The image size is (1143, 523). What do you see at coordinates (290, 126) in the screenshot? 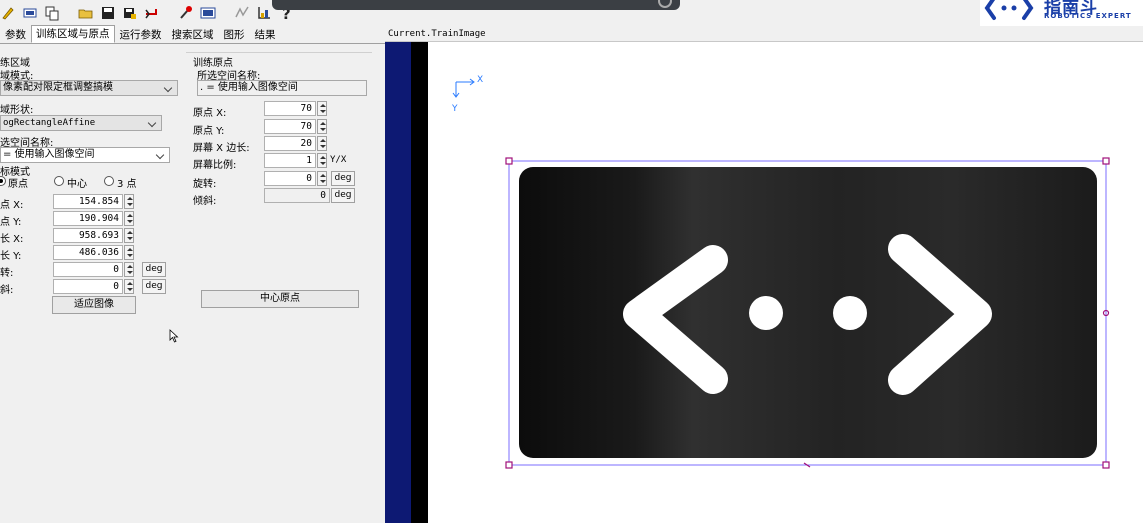
I see `train-origin-y-field: 70` at bounding box center [290, 126].